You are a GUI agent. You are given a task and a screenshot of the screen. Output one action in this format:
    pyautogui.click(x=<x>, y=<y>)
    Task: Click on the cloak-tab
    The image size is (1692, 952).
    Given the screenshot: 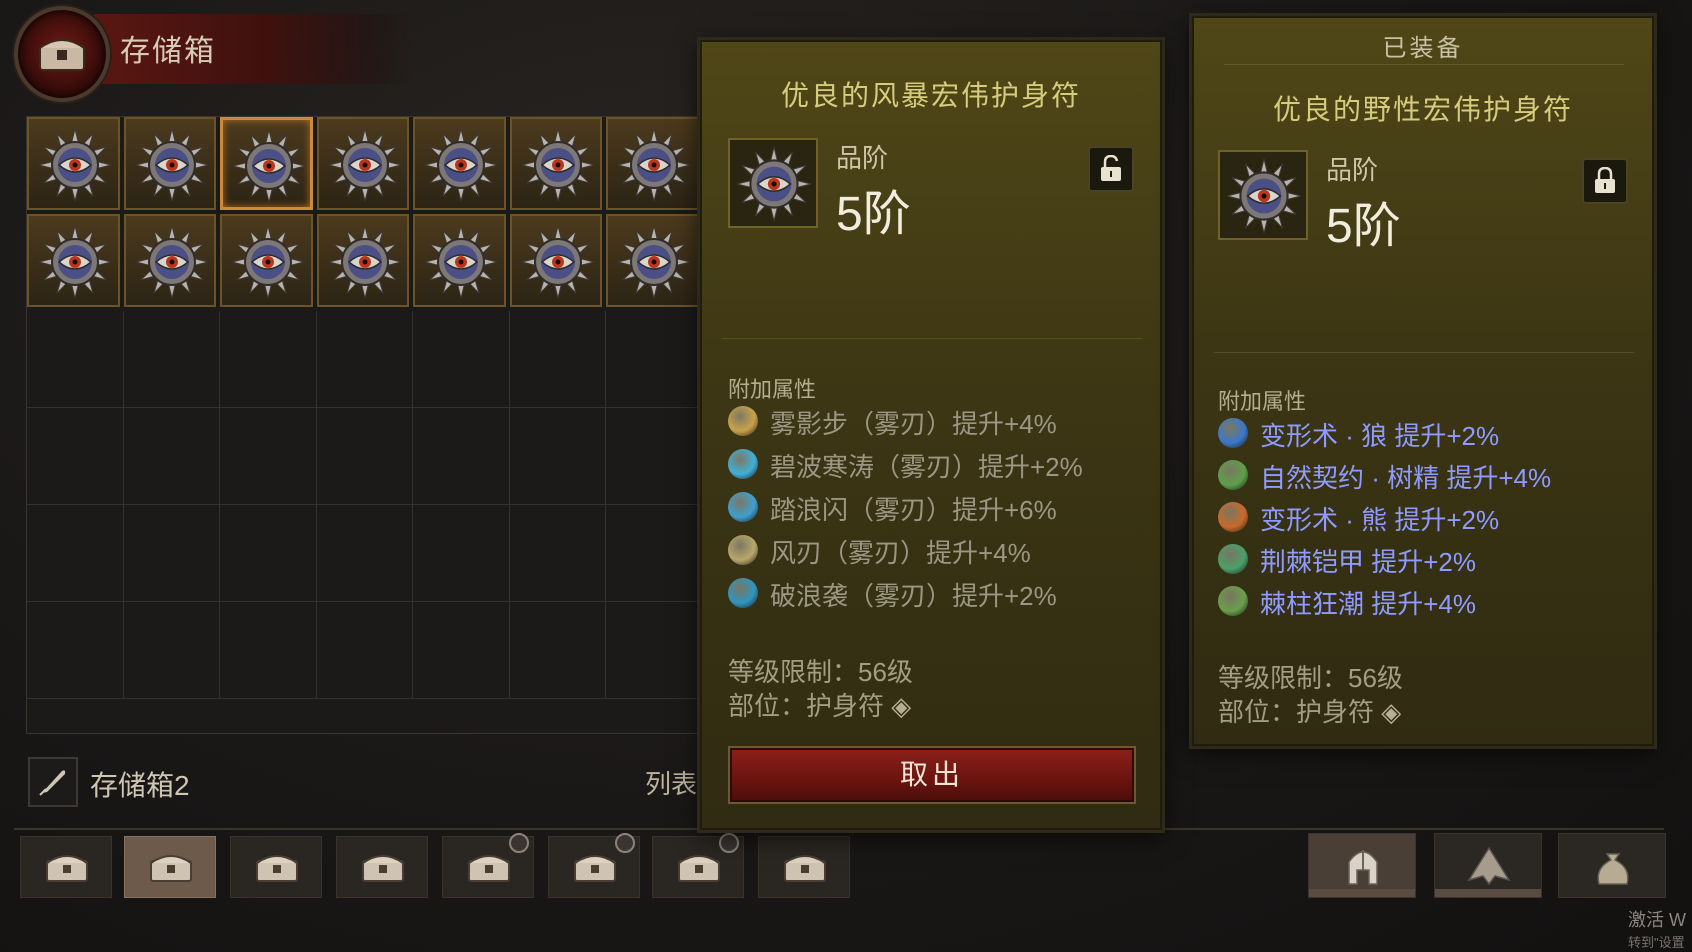 What is the action you would take?
    pyautogui.click(x=1488, y=865)
    